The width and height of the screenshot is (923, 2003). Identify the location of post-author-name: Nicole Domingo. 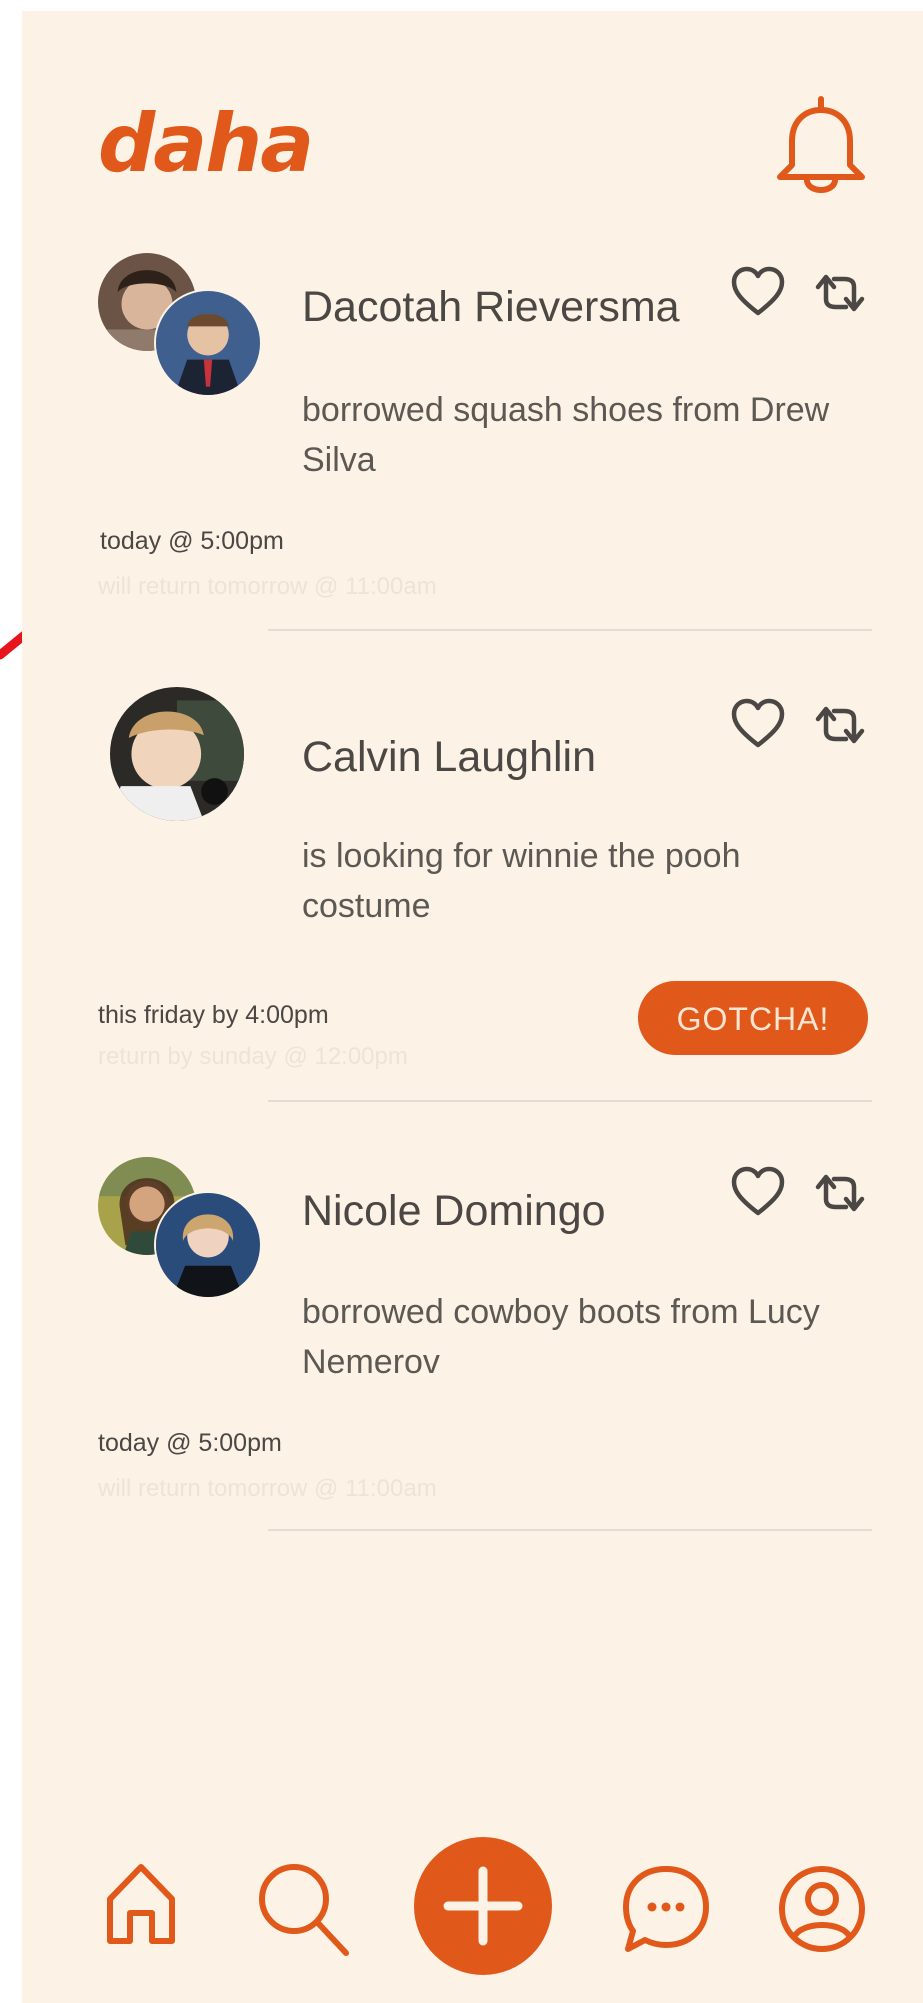
(454, 1211).